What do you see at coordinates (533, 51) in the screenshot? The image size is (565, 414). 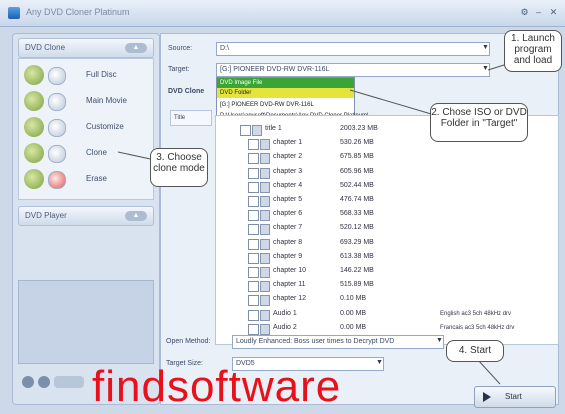 I see `callout-1: 1. Launch program and load` at bounding box center [533, 51].